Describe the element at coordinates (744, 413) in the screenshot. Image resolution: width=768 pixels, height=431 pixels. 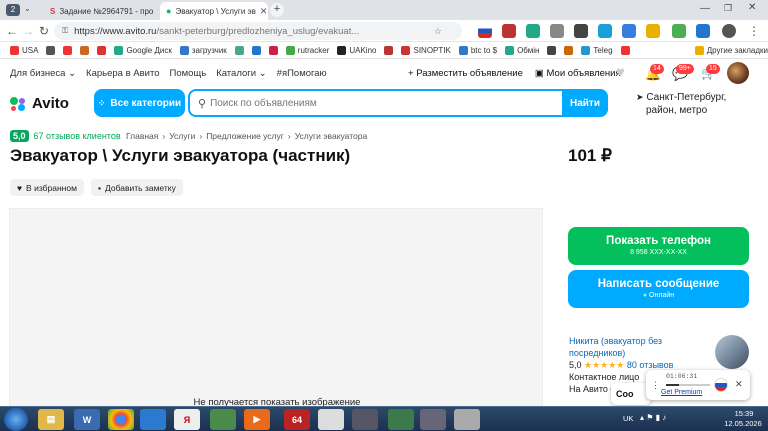
I see `clock-time: 15:39` at that location.